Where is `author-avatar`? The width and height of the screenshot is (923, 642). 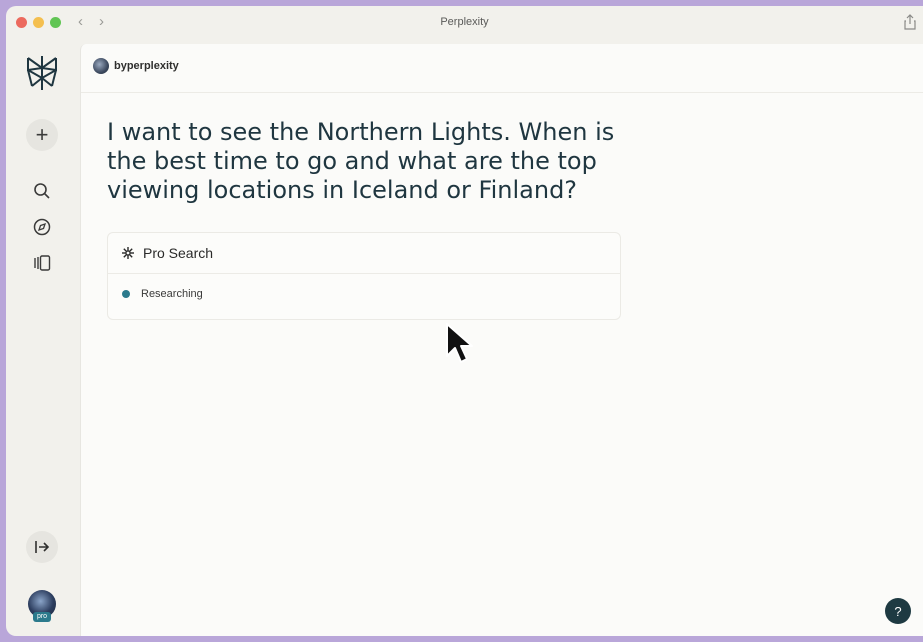 author-avatar is located at coordinates (101, 66).